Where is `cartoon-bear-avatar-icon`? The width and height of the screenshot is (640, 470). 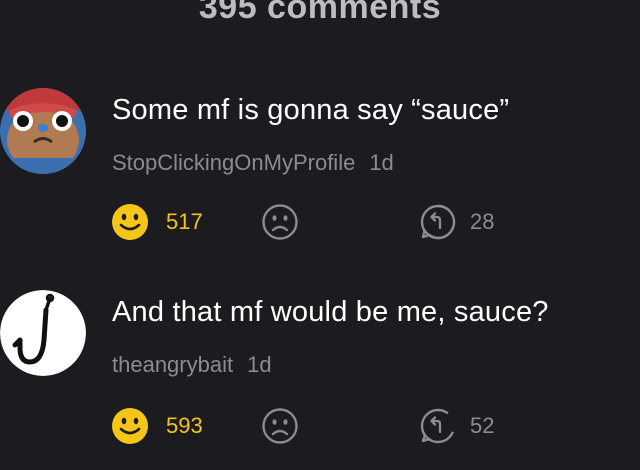
cartoon-bear-avatar-icon is located at coordinates (43, 131).